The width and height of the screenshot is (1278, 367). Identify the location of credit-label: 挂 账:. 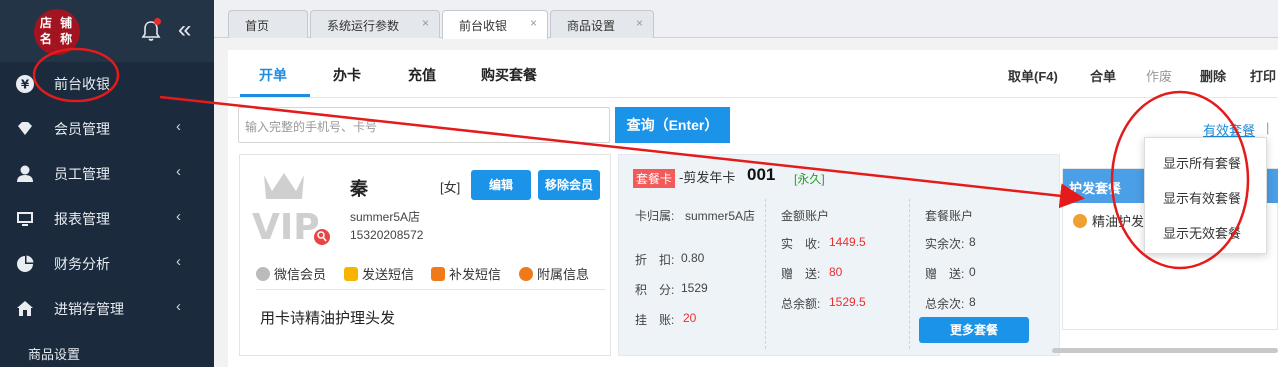
(655, 320).